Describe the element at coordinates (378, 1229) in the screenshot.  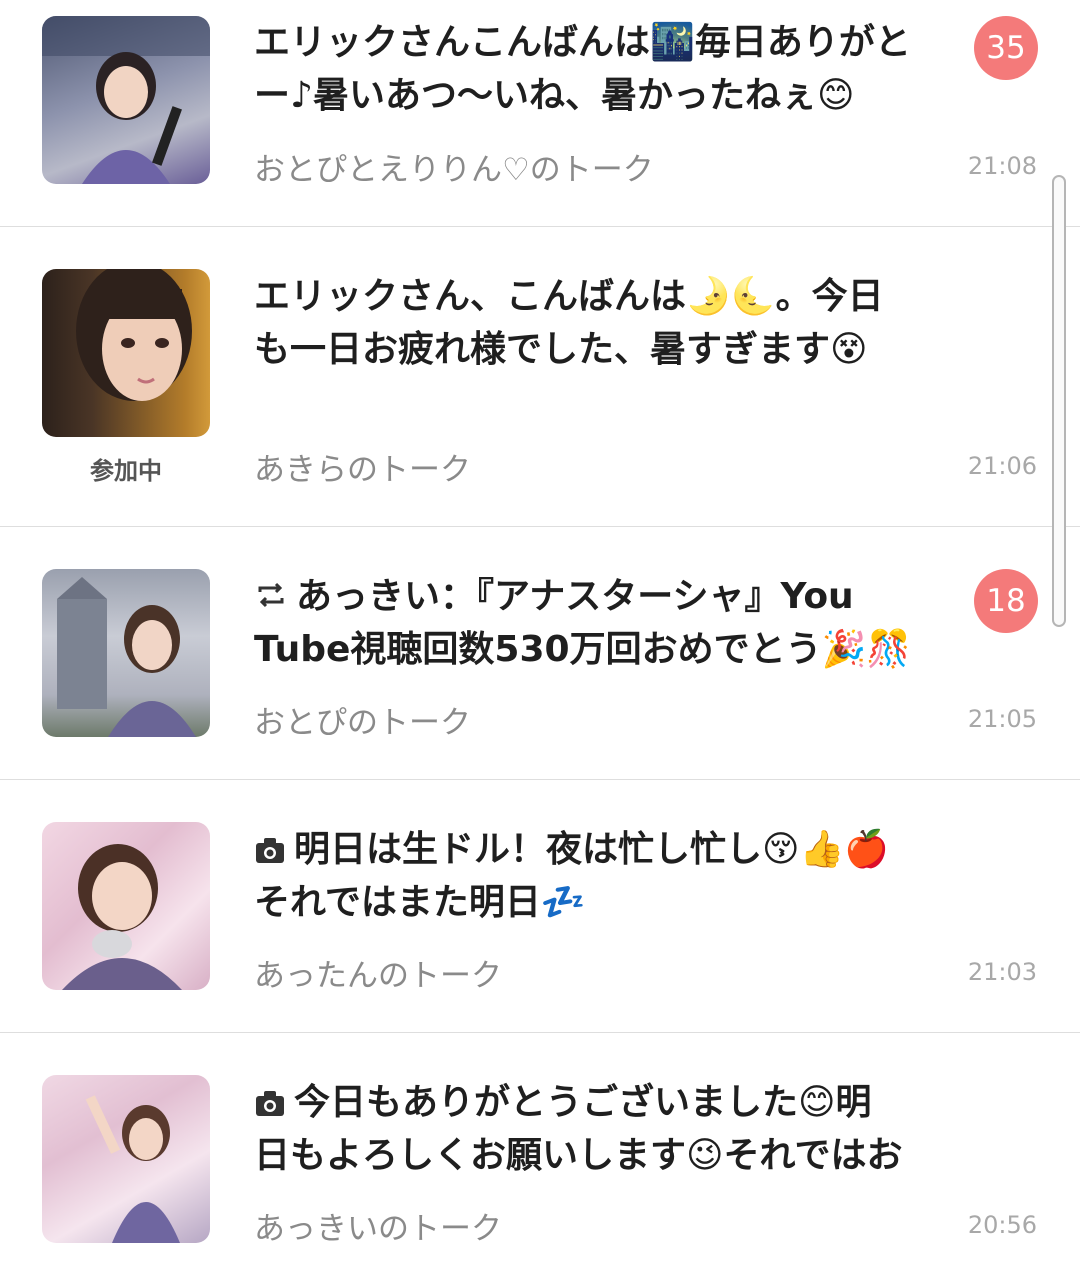
I see `room-name: あっきいのトーク` at that location.